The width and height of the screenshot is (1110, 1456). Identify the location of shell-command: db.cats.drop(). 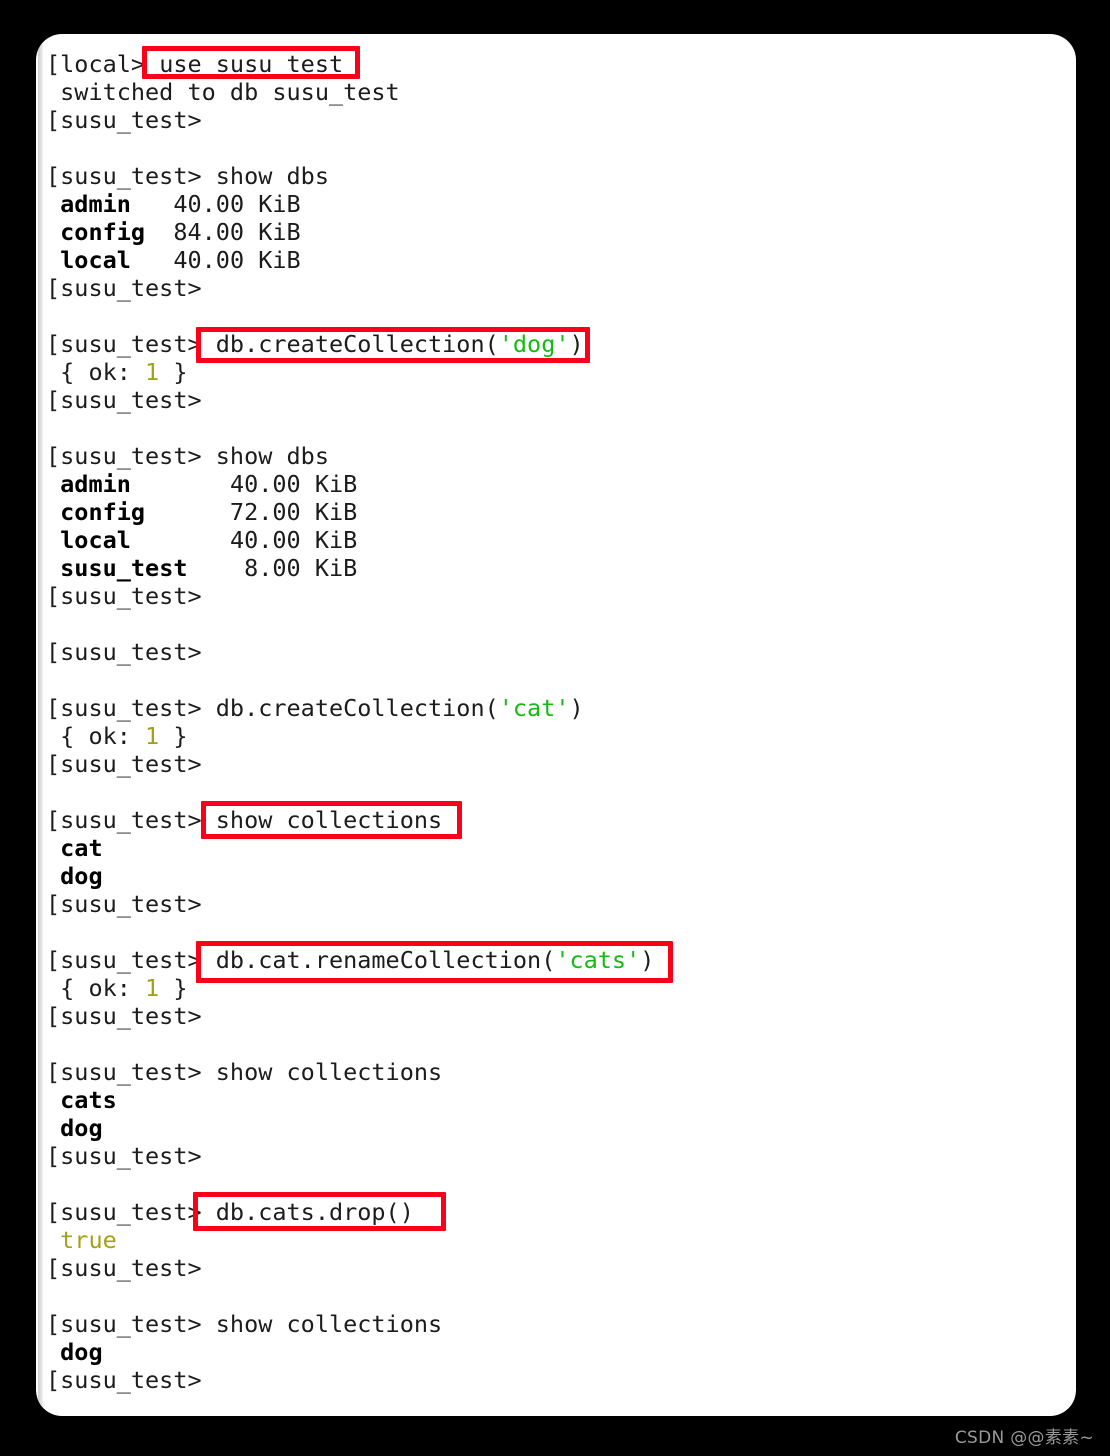
(314, 1212).